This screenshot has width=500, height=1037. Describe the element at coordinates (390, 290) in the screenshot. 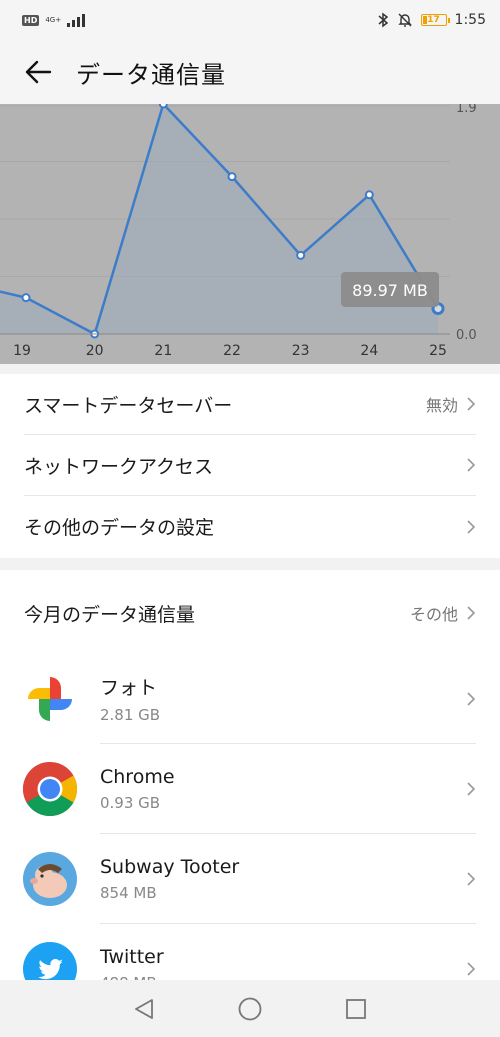

I see `chart-tooltip-text: 89.97 MB` at that location.